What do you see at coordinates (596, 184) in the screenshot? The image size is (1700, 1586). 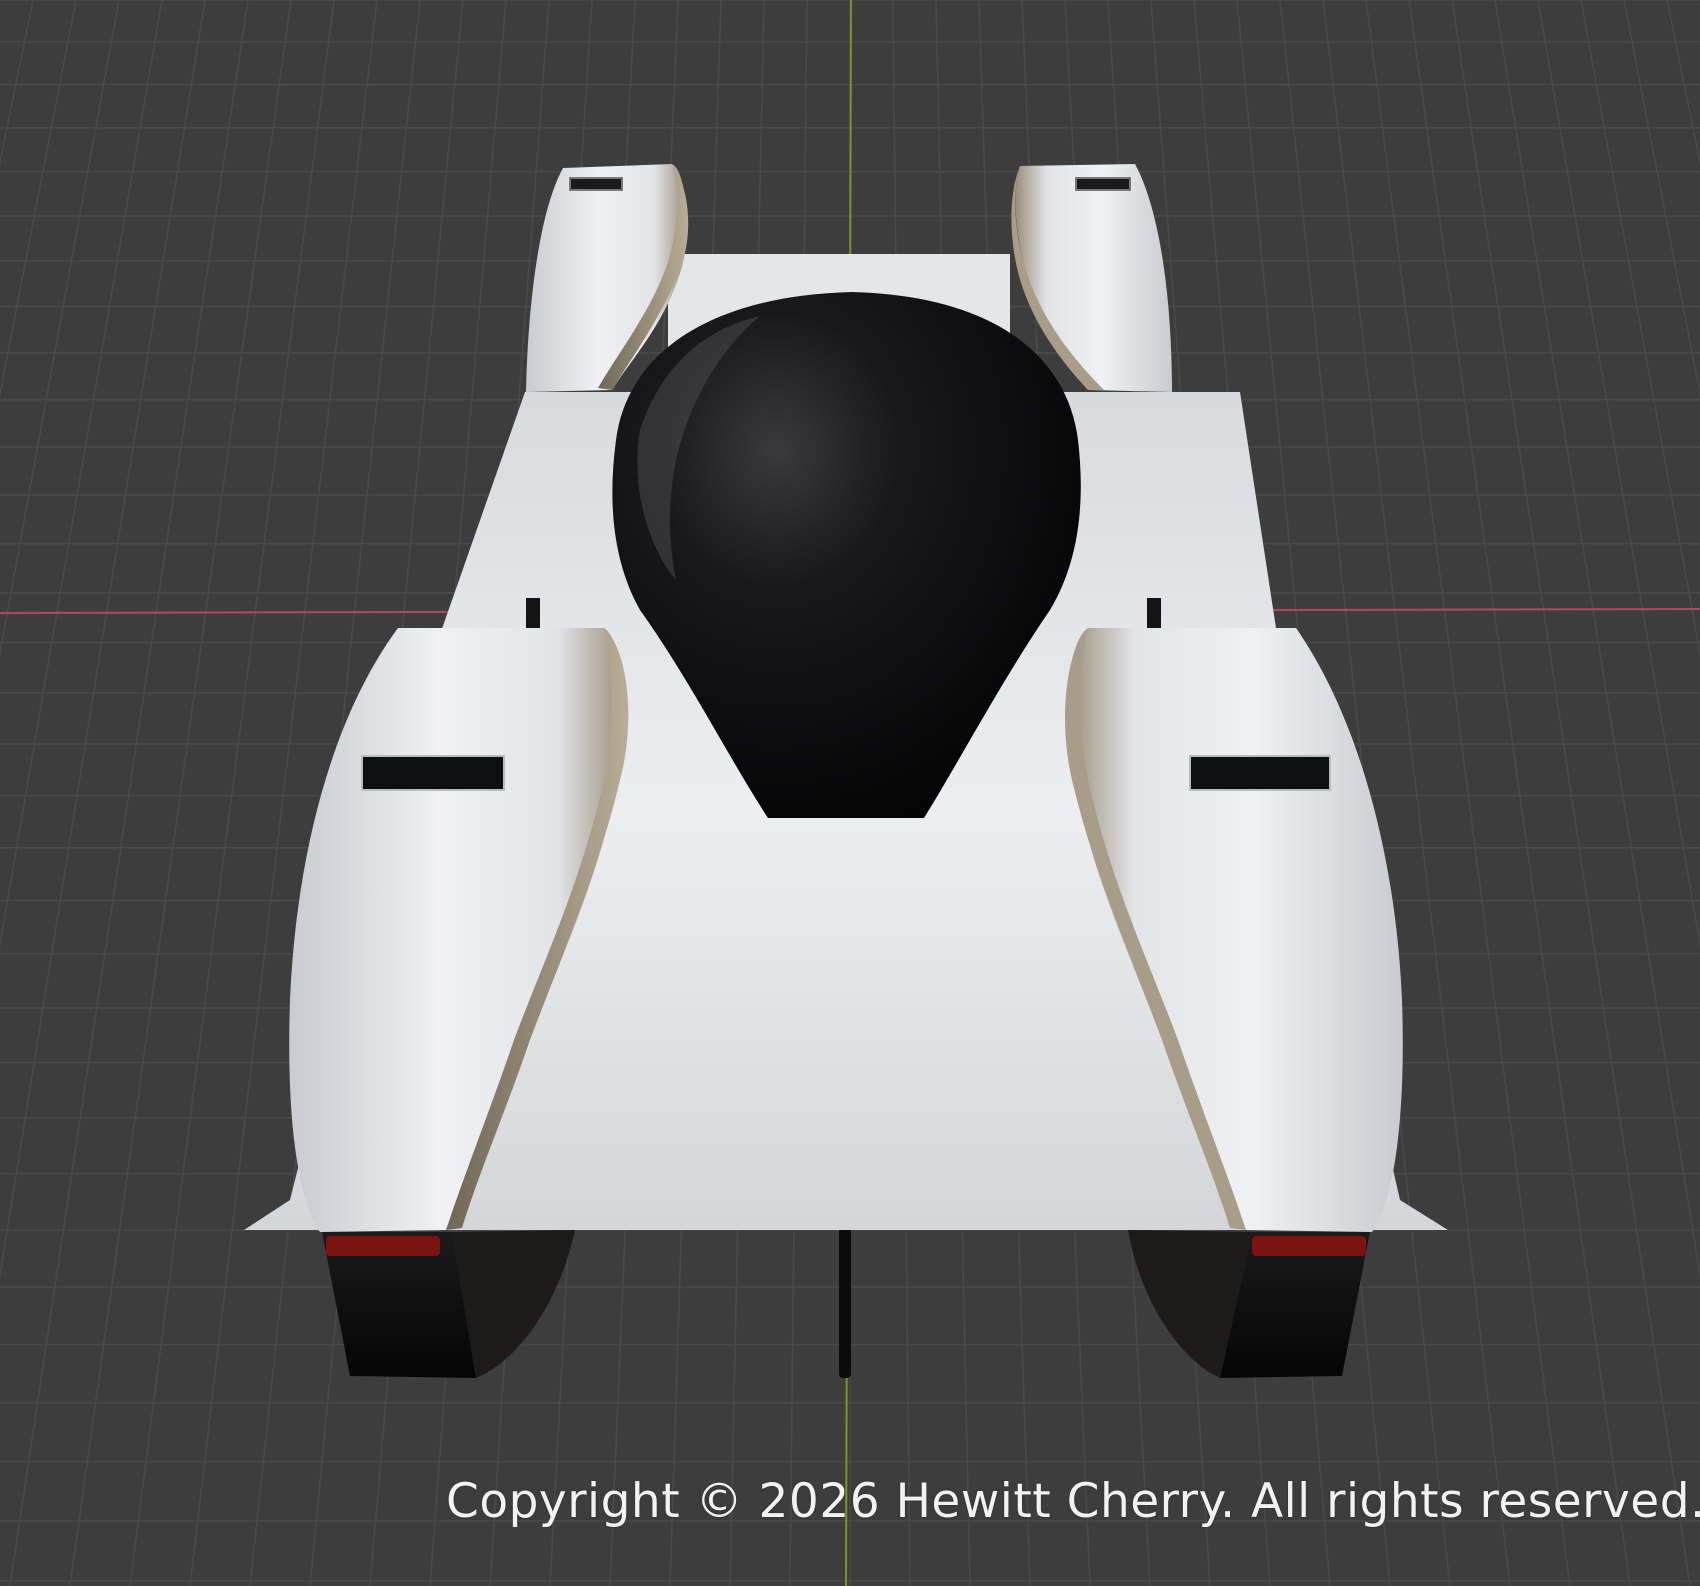 I see `front-left-vent` at bounding box center [596, 184].